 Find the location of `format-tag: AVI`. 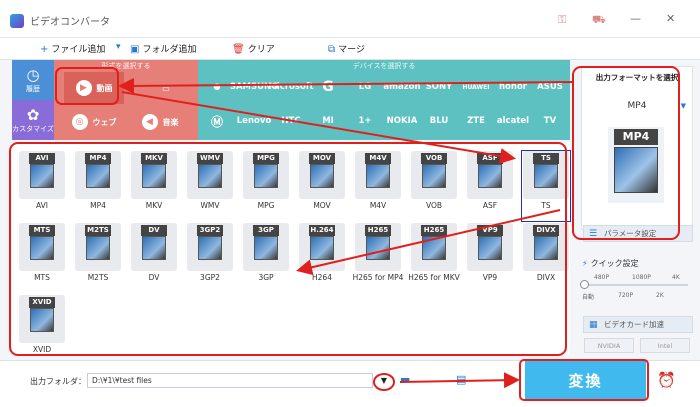

format-tag: AVI is located at coordinates (42, 158).